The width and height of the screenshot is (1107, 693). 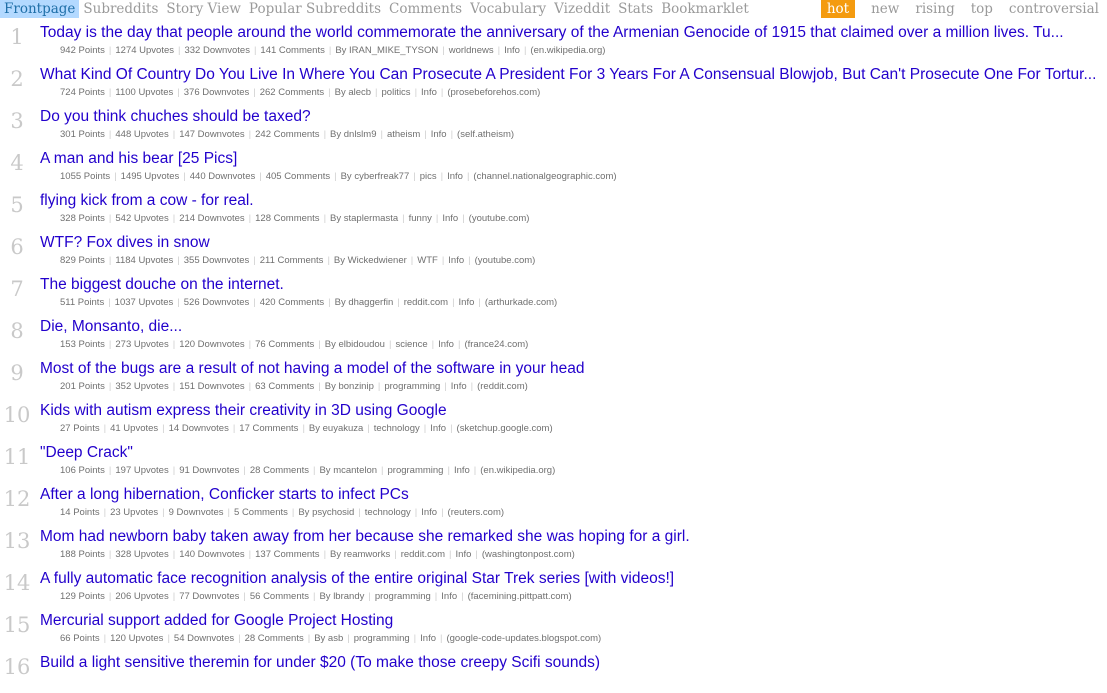 I want to click on nav-story-view: Story View, so click(x=203, y=9).